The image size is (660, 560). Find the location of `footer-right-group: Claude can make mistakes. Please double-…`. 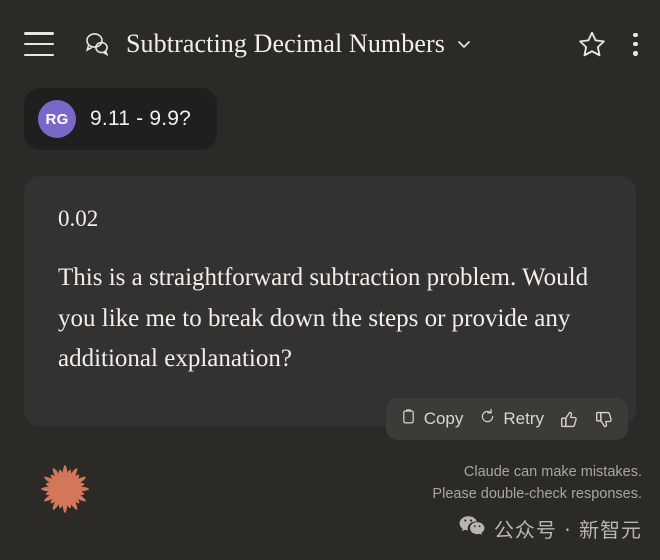

footer-right-group: Claude can make mistakes. Please double-… is located at coordinates (537, 502).